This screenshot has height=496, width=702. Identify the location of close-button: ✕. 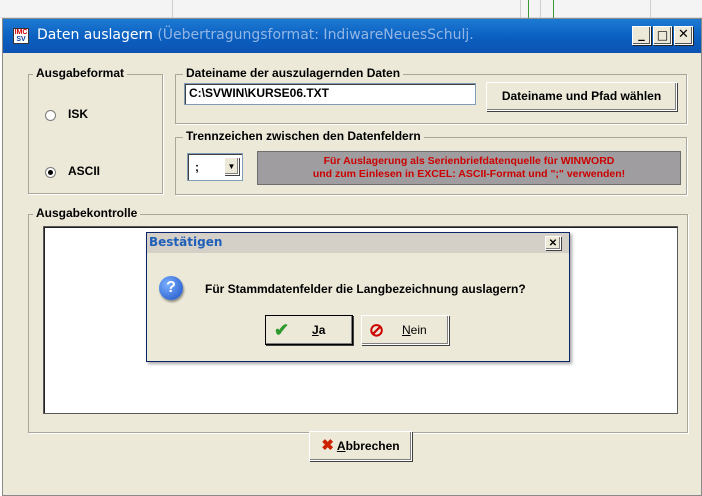
(683, 35).